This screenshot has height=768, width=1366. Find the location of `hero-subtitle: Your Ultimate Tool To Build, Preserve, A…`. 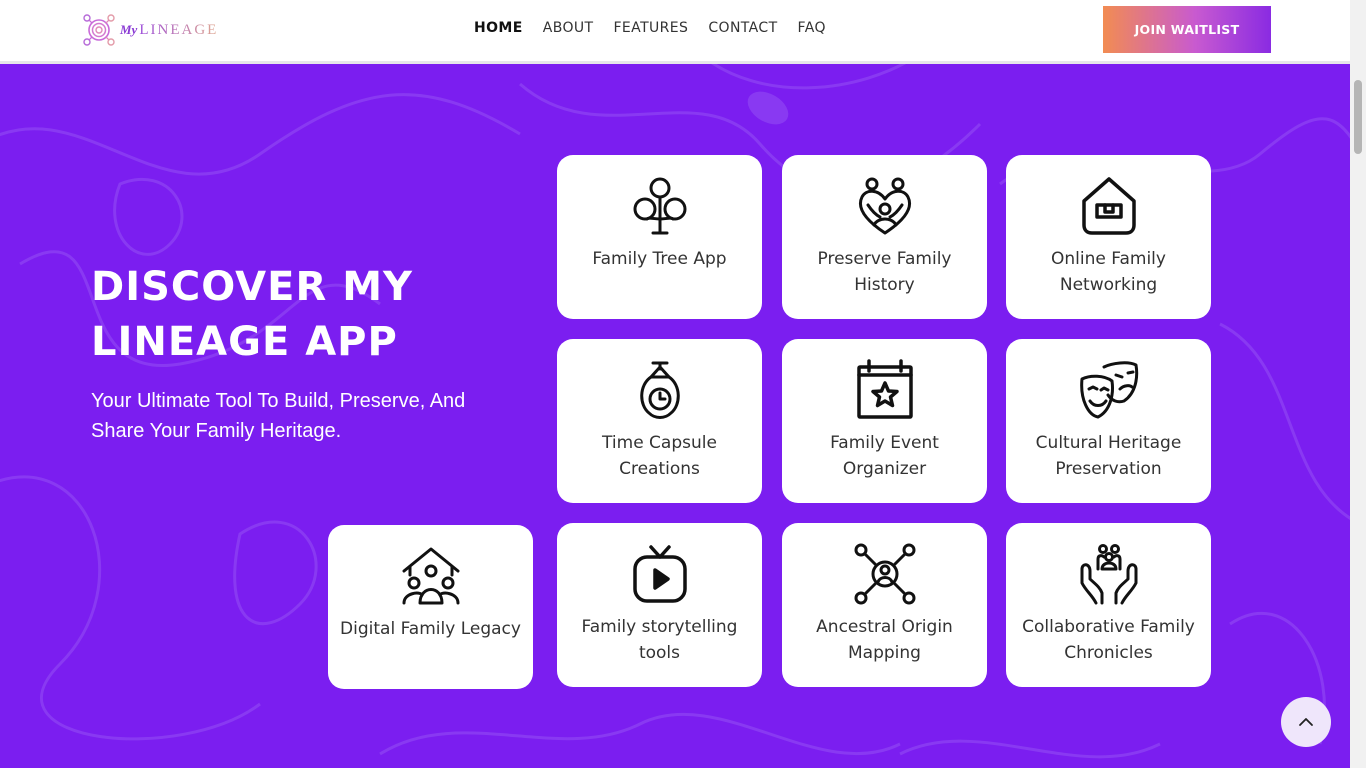

hero-subtitle: Your Ultimate Tool To Build, Preserve, A… is located at coordinates (278, 416).